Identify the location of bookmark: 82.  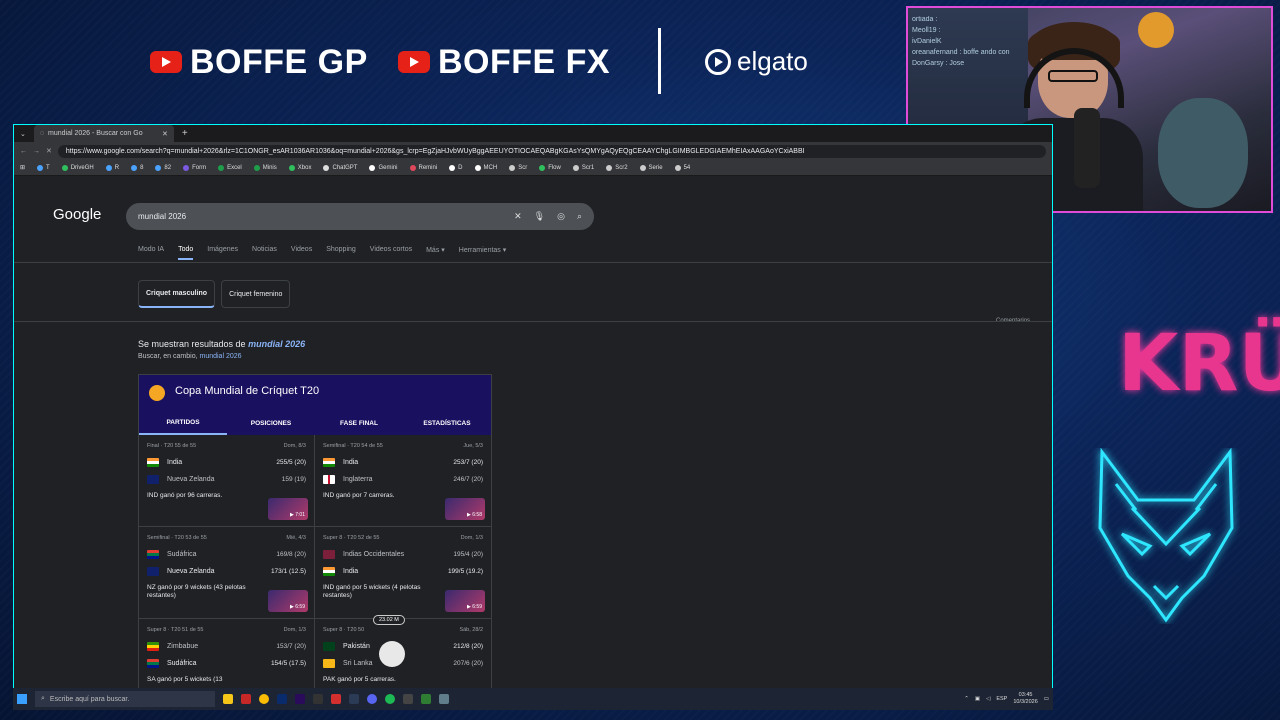
(163, 167).